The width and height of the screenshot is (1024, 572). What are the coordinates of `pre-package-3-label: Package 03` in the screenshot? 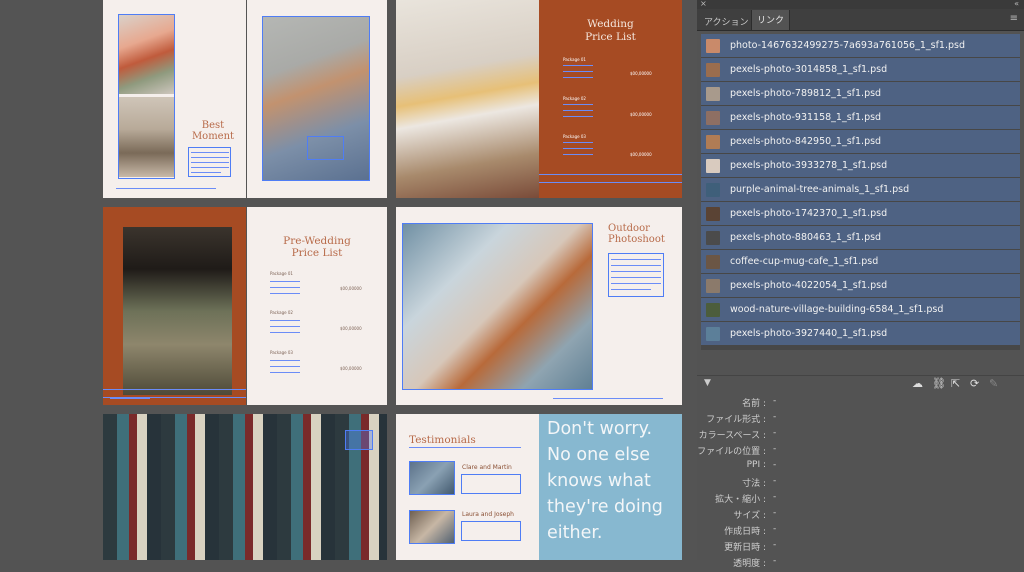 It's located at (281, 352).